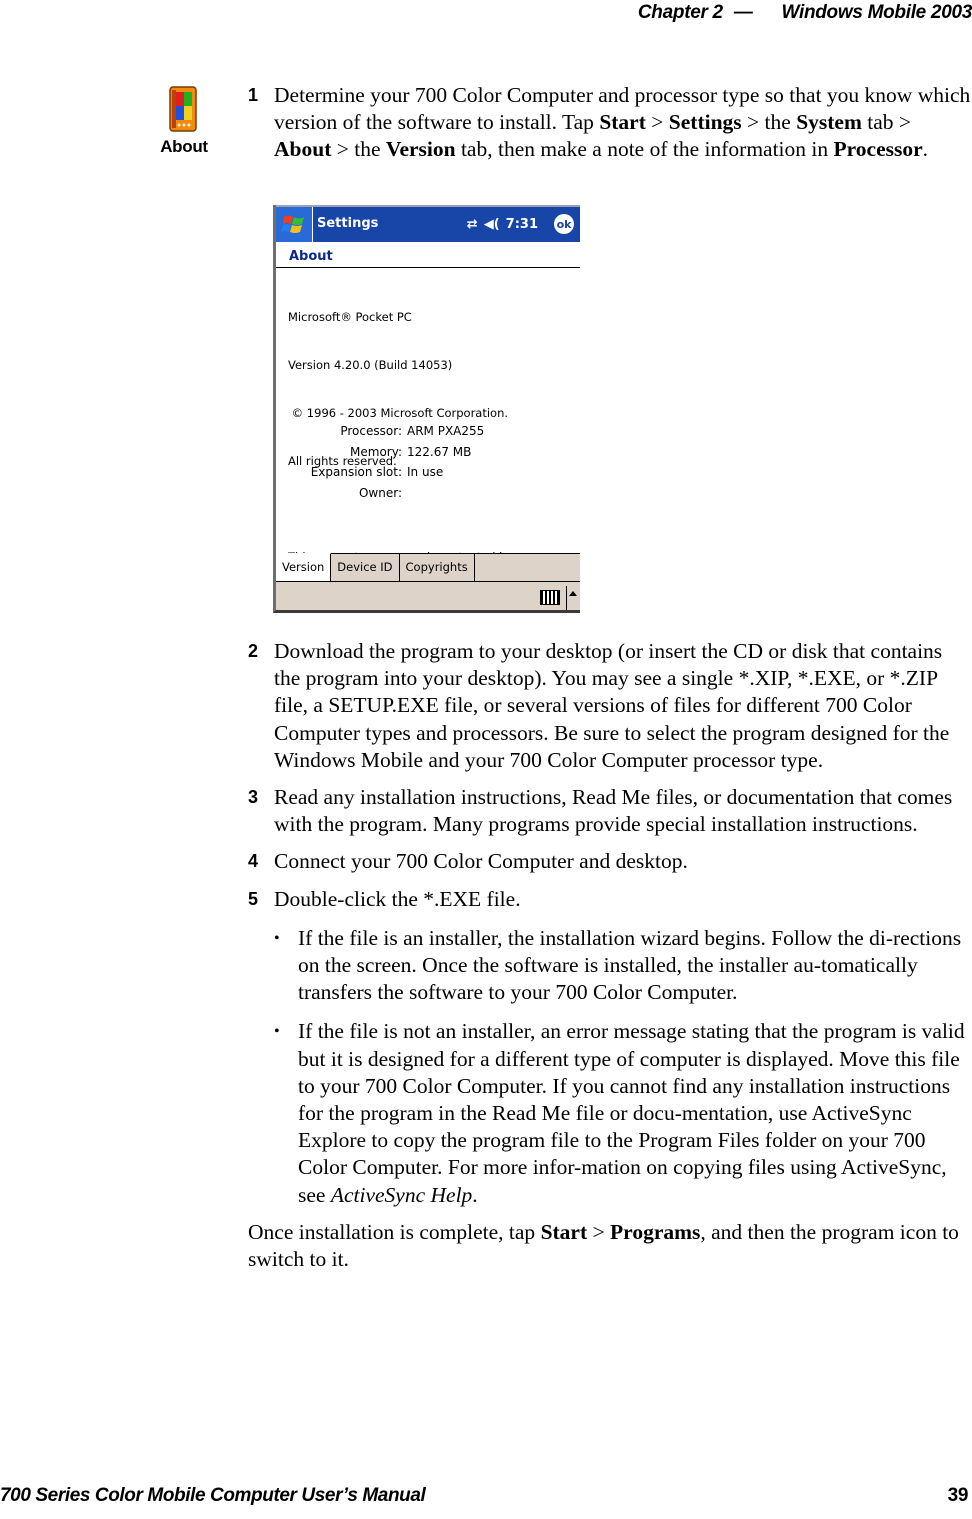 This screenshot has height=1519, width=972. Describe the element at coordinates (428, 223) in the screenshot. I see `device-title-bar: Settings ⇄ ◀( 7:31 ok` at that location.